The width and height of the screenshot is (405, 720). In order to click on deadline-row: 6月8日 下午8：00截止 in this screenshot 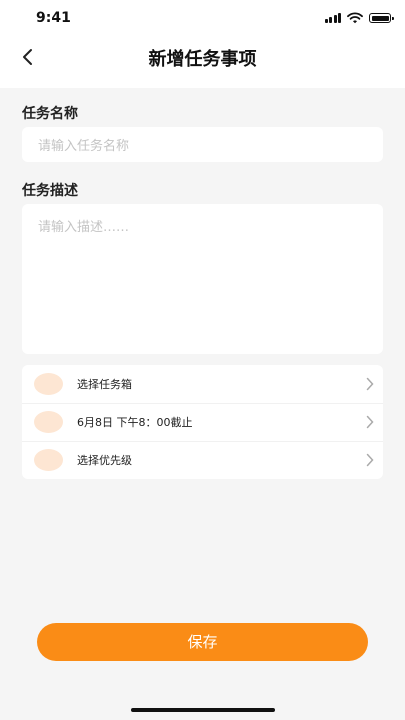, I will do `click(202, 422)`.